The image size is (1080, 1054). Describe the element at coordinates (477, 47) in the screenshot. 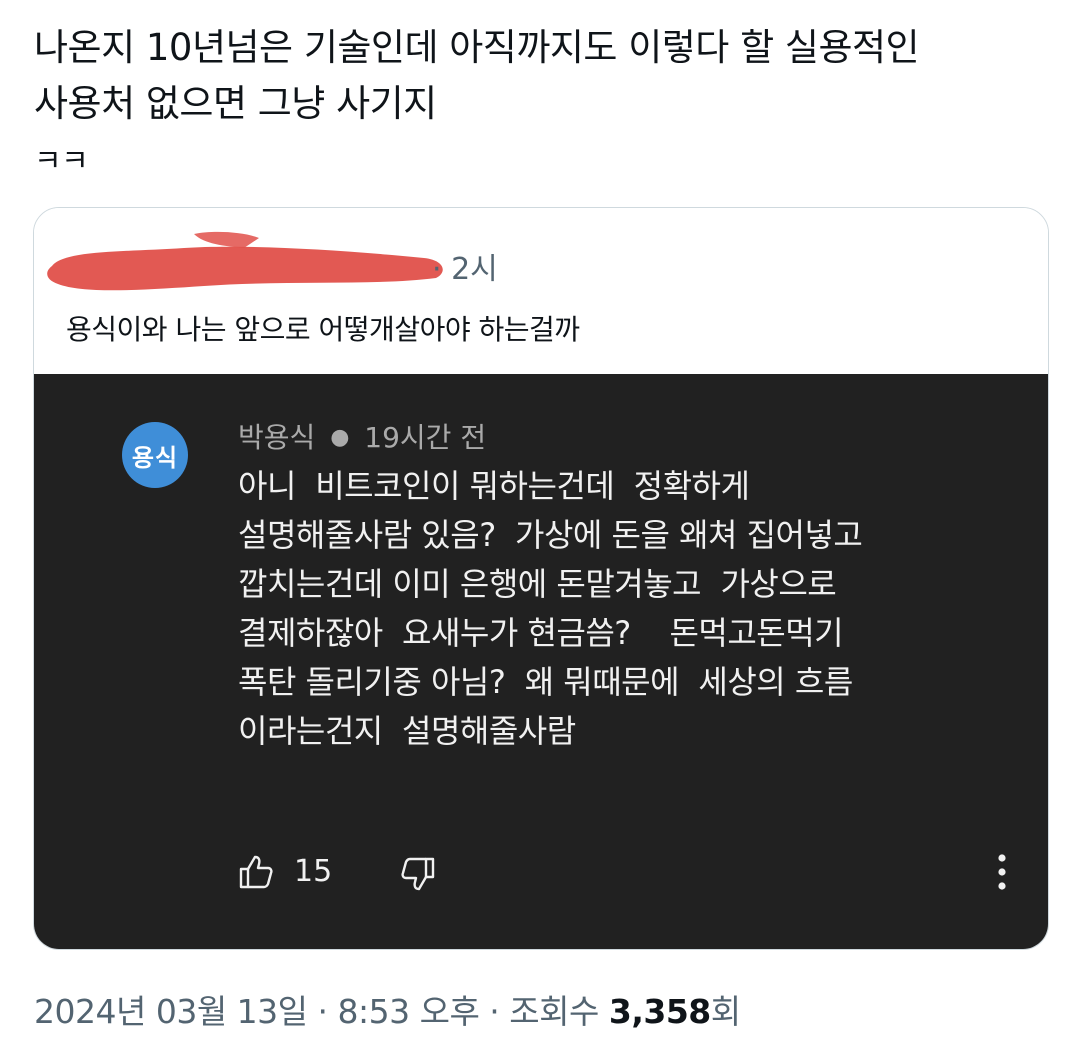

I see `tweet-text-line: 나온지 10년넘은 기술인데 아직까지도 이렇다 할 실용적인` at that location.